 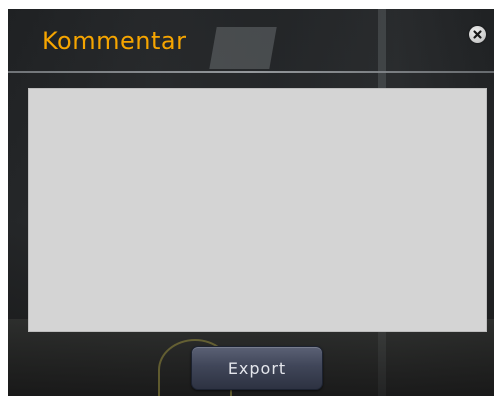 I want to click on top-strip, so click(x=248, y=4).